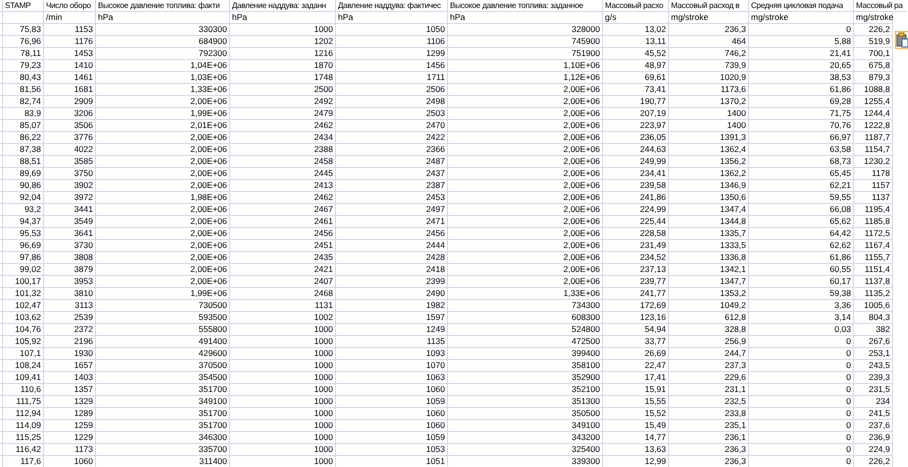 This screenshot has height=467, width=908. I want to click on table-cell: 1930, so click(70, 354).